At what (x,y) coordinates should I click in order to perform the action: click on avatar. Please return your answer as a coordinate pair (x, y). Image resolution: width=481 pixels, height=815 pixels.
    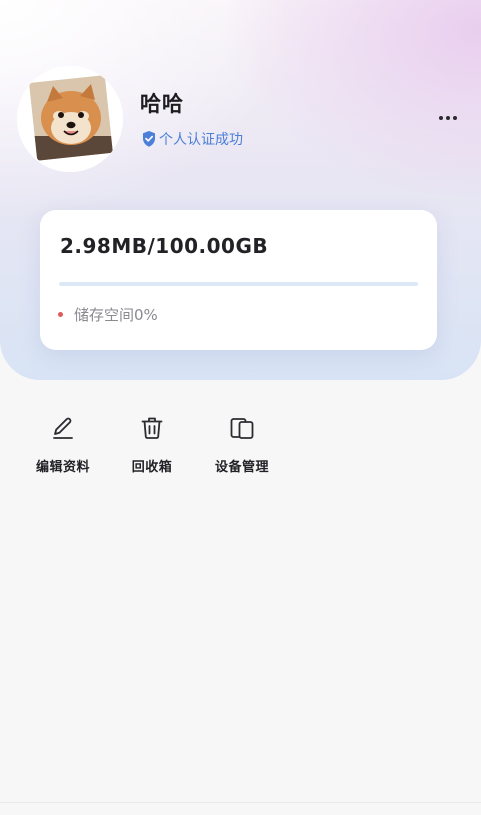
    Looking at the image, I should click on (70, 119).